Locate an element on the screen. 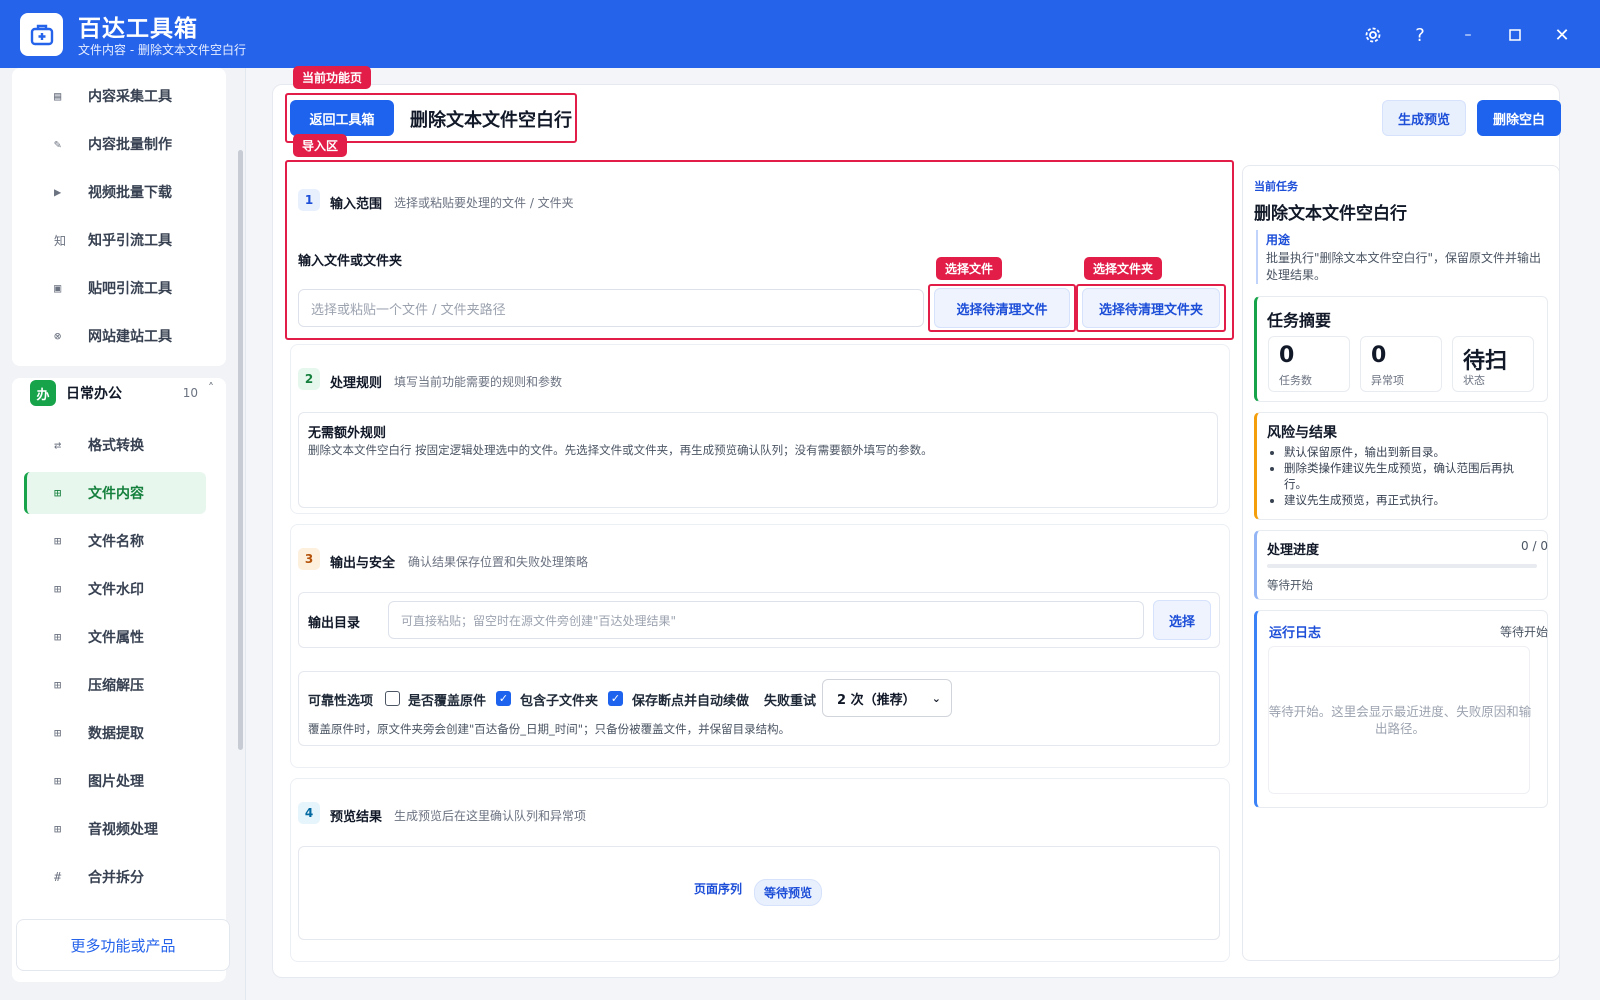 The width and height of the screenshot is (1600, 1000). sidebar-item-office-8: ⊞ 音视频处理 is located at coordinates (115, 829).